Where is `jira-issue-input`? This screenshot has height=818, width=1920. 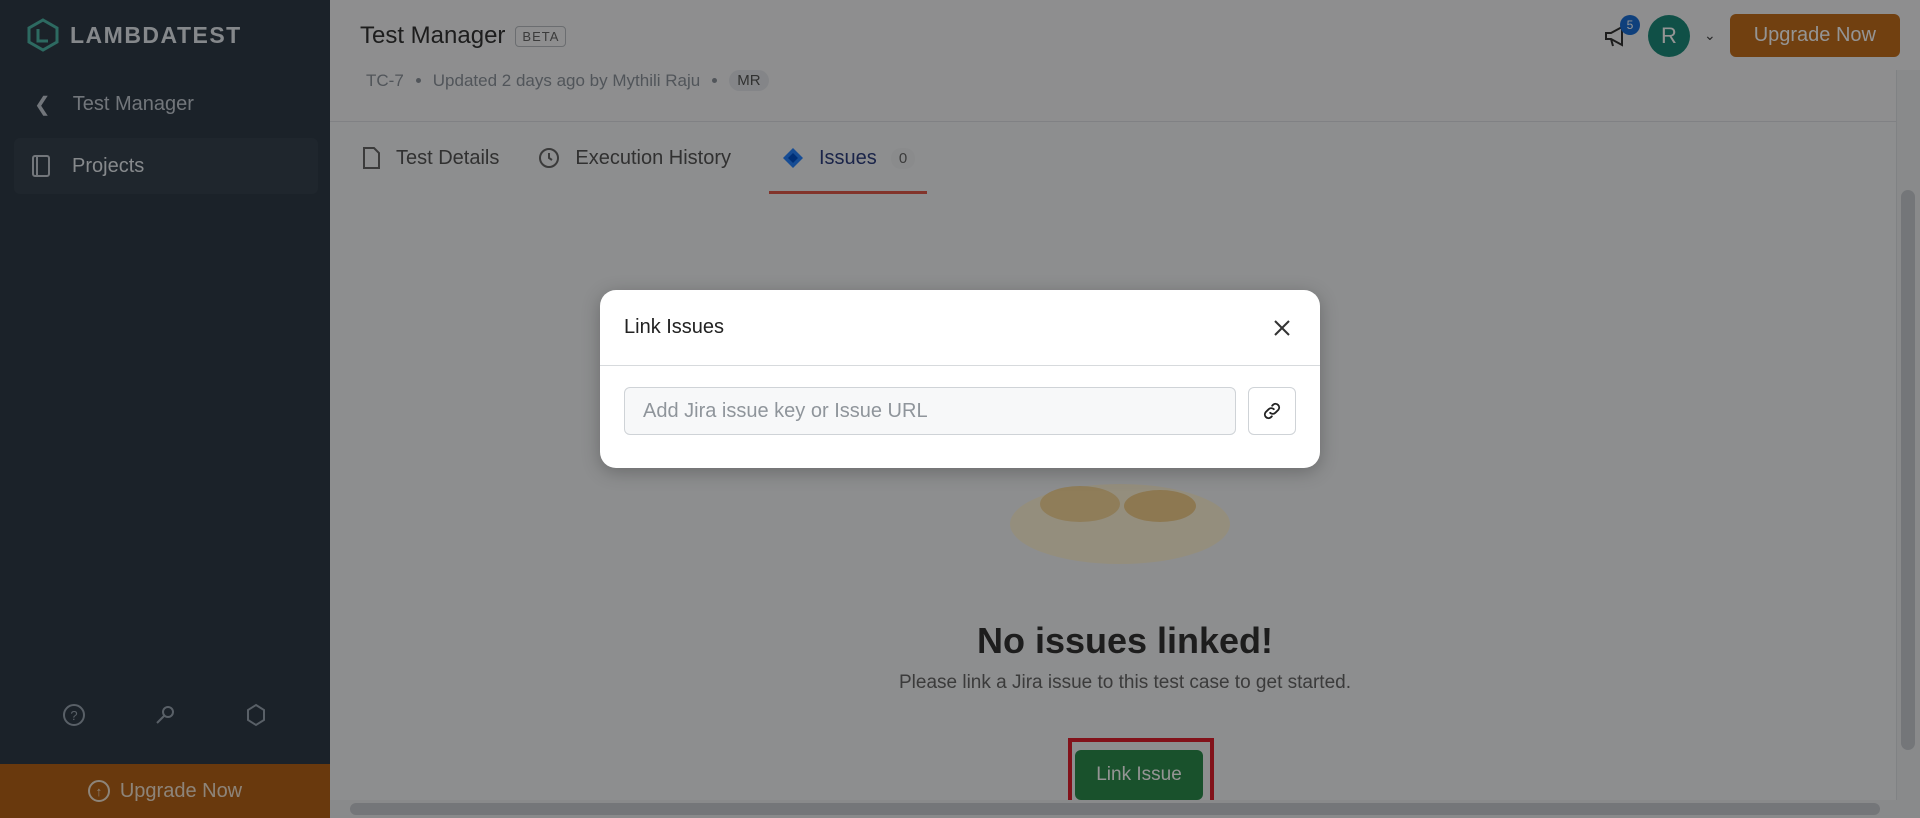 jira-issue-input is located at coordinates (930, 411).